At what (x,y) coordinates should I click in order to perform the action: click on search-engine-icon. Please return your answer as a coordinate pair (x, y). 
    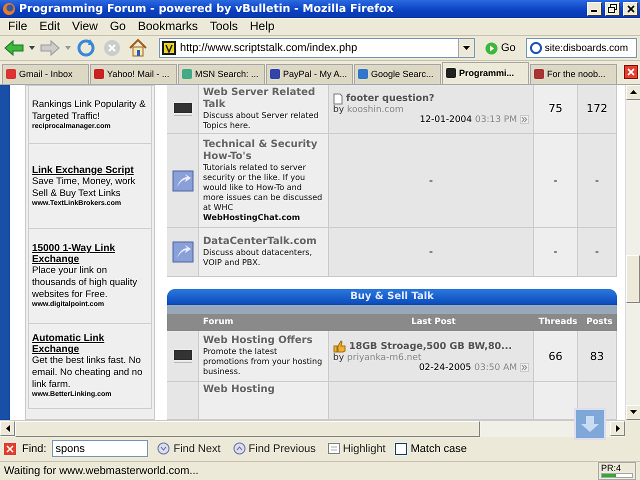
    Looking at the image, I should click on (535, 48).